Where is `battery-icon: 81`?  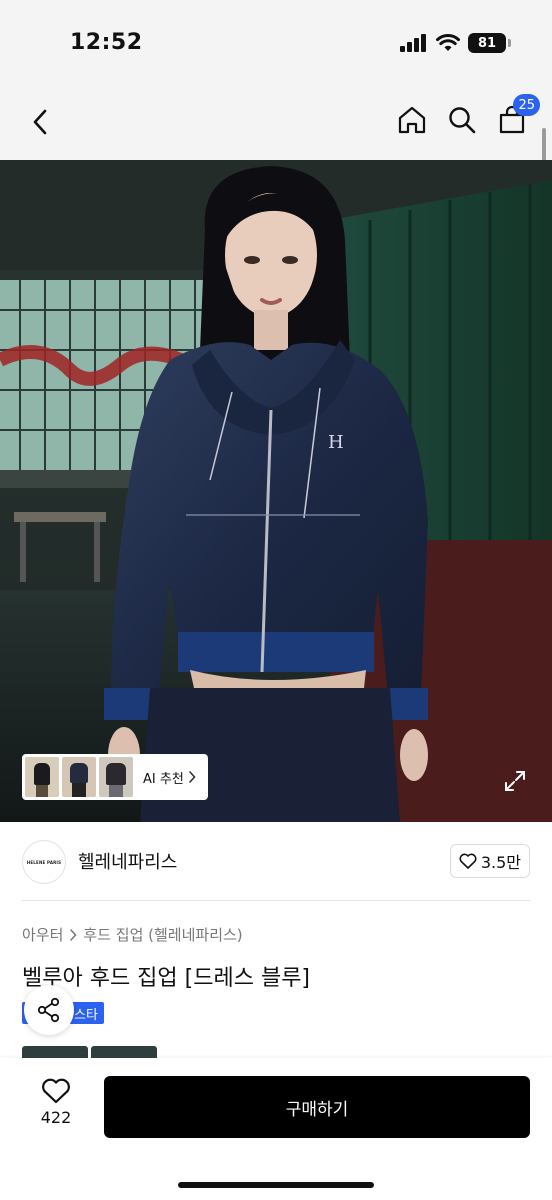 battery-icon: 81 is located at coordinates (489, 43).